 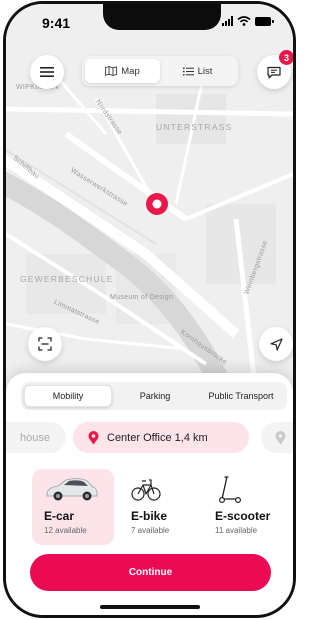 I want to click on location-chip-selected: Center Office 1,4 km, so click(x=161, y=437).